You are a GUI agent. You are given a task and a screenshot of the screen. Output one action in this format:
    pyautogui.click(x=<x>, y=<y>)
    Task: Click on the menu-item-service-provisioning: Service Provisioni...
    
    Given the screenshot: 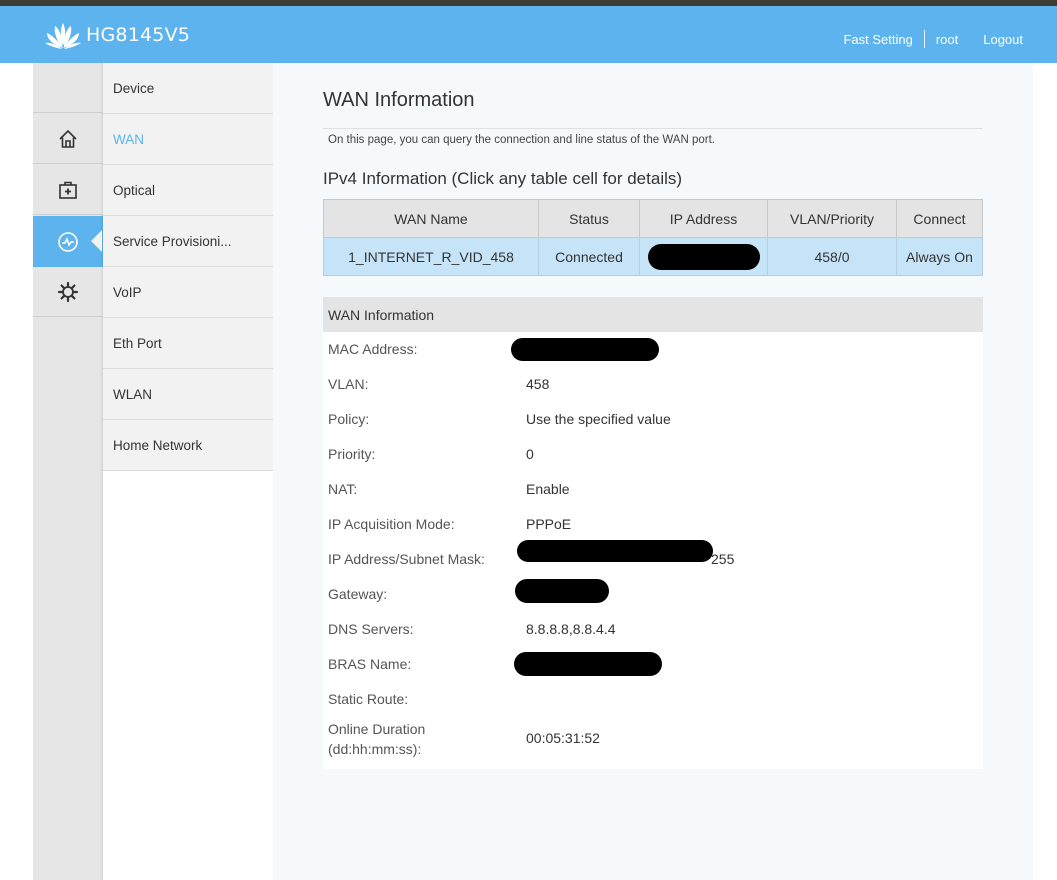 What is the action you would take?
    pyautogui.click(x=182, y=241)
    